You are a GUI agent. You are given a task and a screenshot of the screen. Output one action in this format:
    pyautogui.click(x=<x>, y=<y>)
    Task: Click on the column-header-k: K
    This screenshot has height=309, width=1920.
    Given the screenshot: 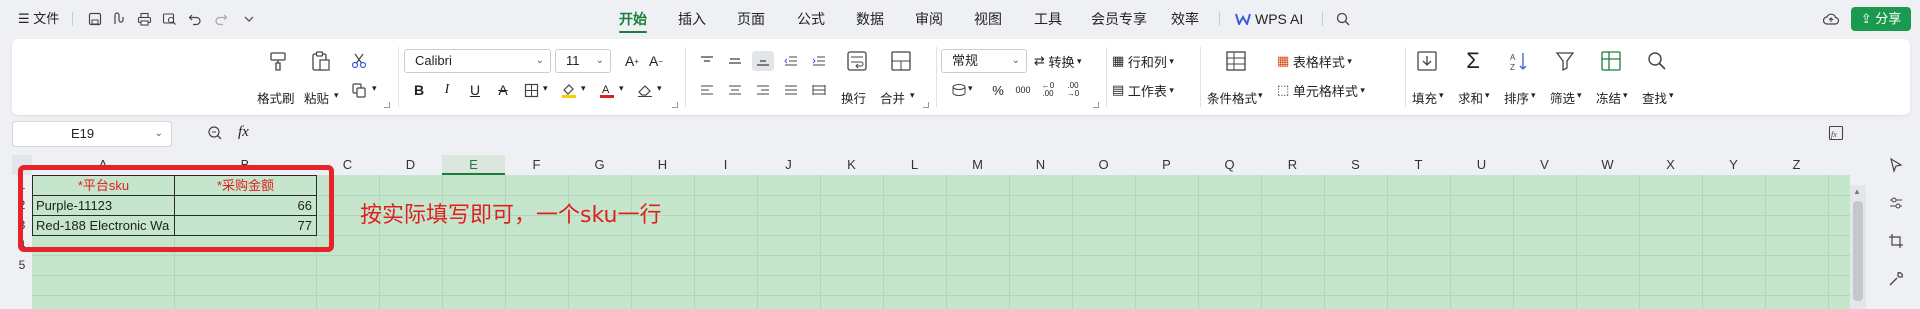 What is the action you would take?
    pyautogui.click(x=851, y=165)
    